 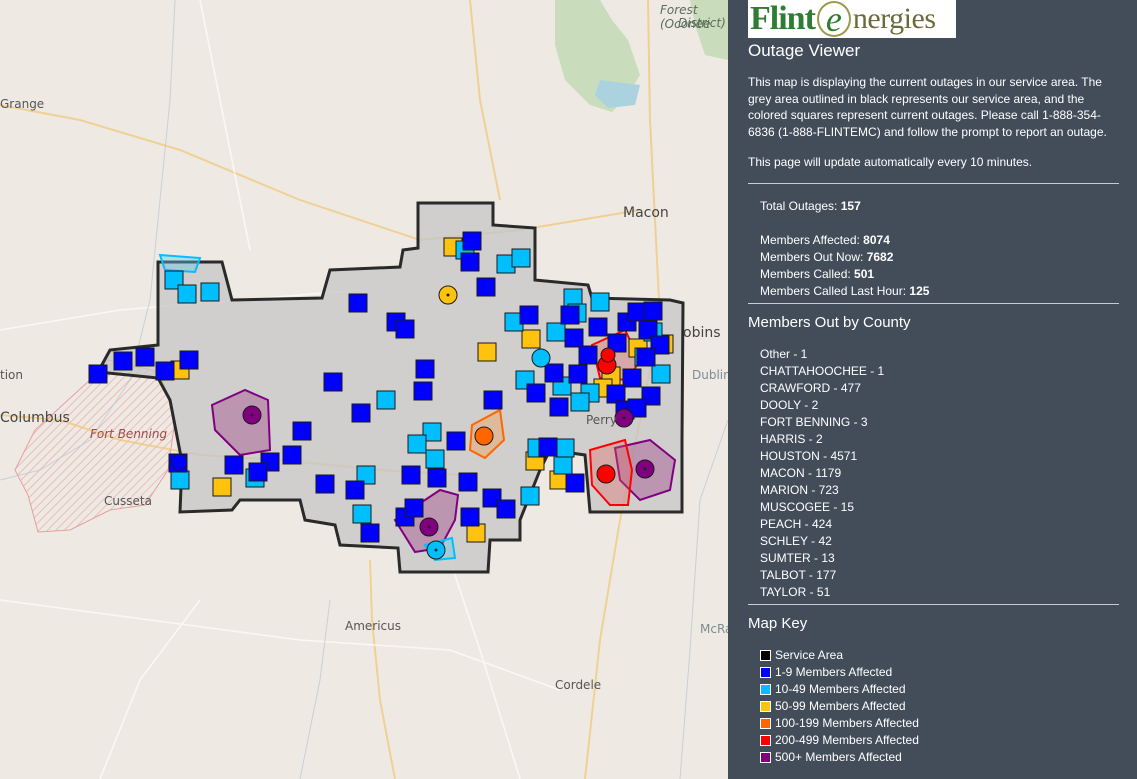 What do you see at coordinates (797, 558) in the screenshot?
I see `county-item: SUMTER - 13` at bounding box center [797, 558].